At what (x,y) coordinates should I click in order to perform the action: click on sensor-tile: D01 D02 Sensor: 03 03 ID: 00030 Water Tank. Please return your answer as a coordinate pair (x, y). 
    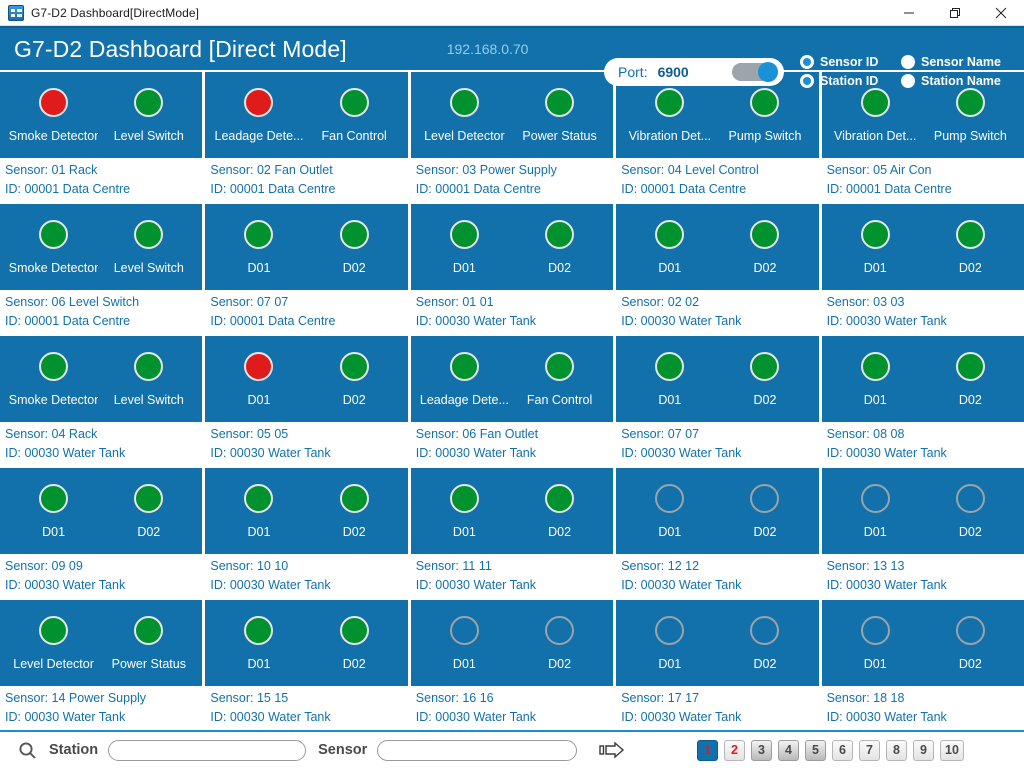
    Looking at the image, I should click on (922, 269).